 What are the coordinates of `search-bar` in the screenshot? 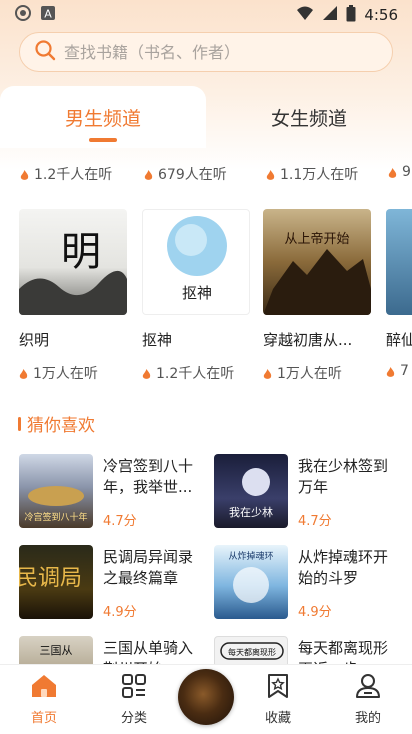 It's located at (206, 52).